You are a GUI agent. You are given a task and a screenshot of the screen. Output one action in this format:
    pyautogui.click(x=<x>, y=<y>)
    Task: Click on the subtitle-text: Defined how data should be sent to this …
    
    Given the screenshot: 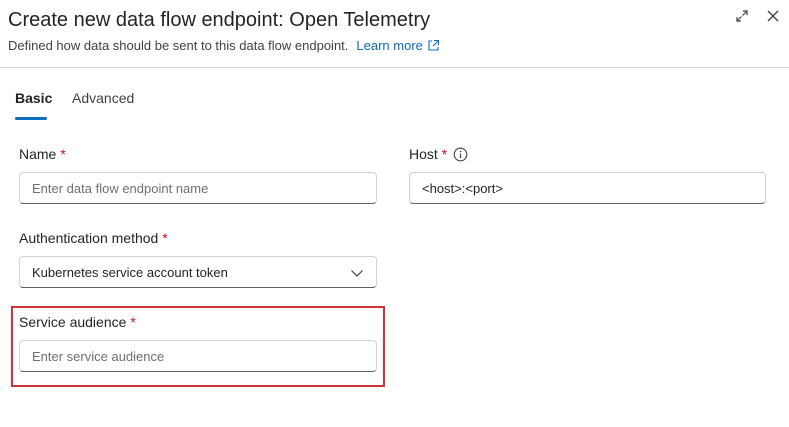 What is the action you would take?
    pyautogui.click(x=178, y=45)
    